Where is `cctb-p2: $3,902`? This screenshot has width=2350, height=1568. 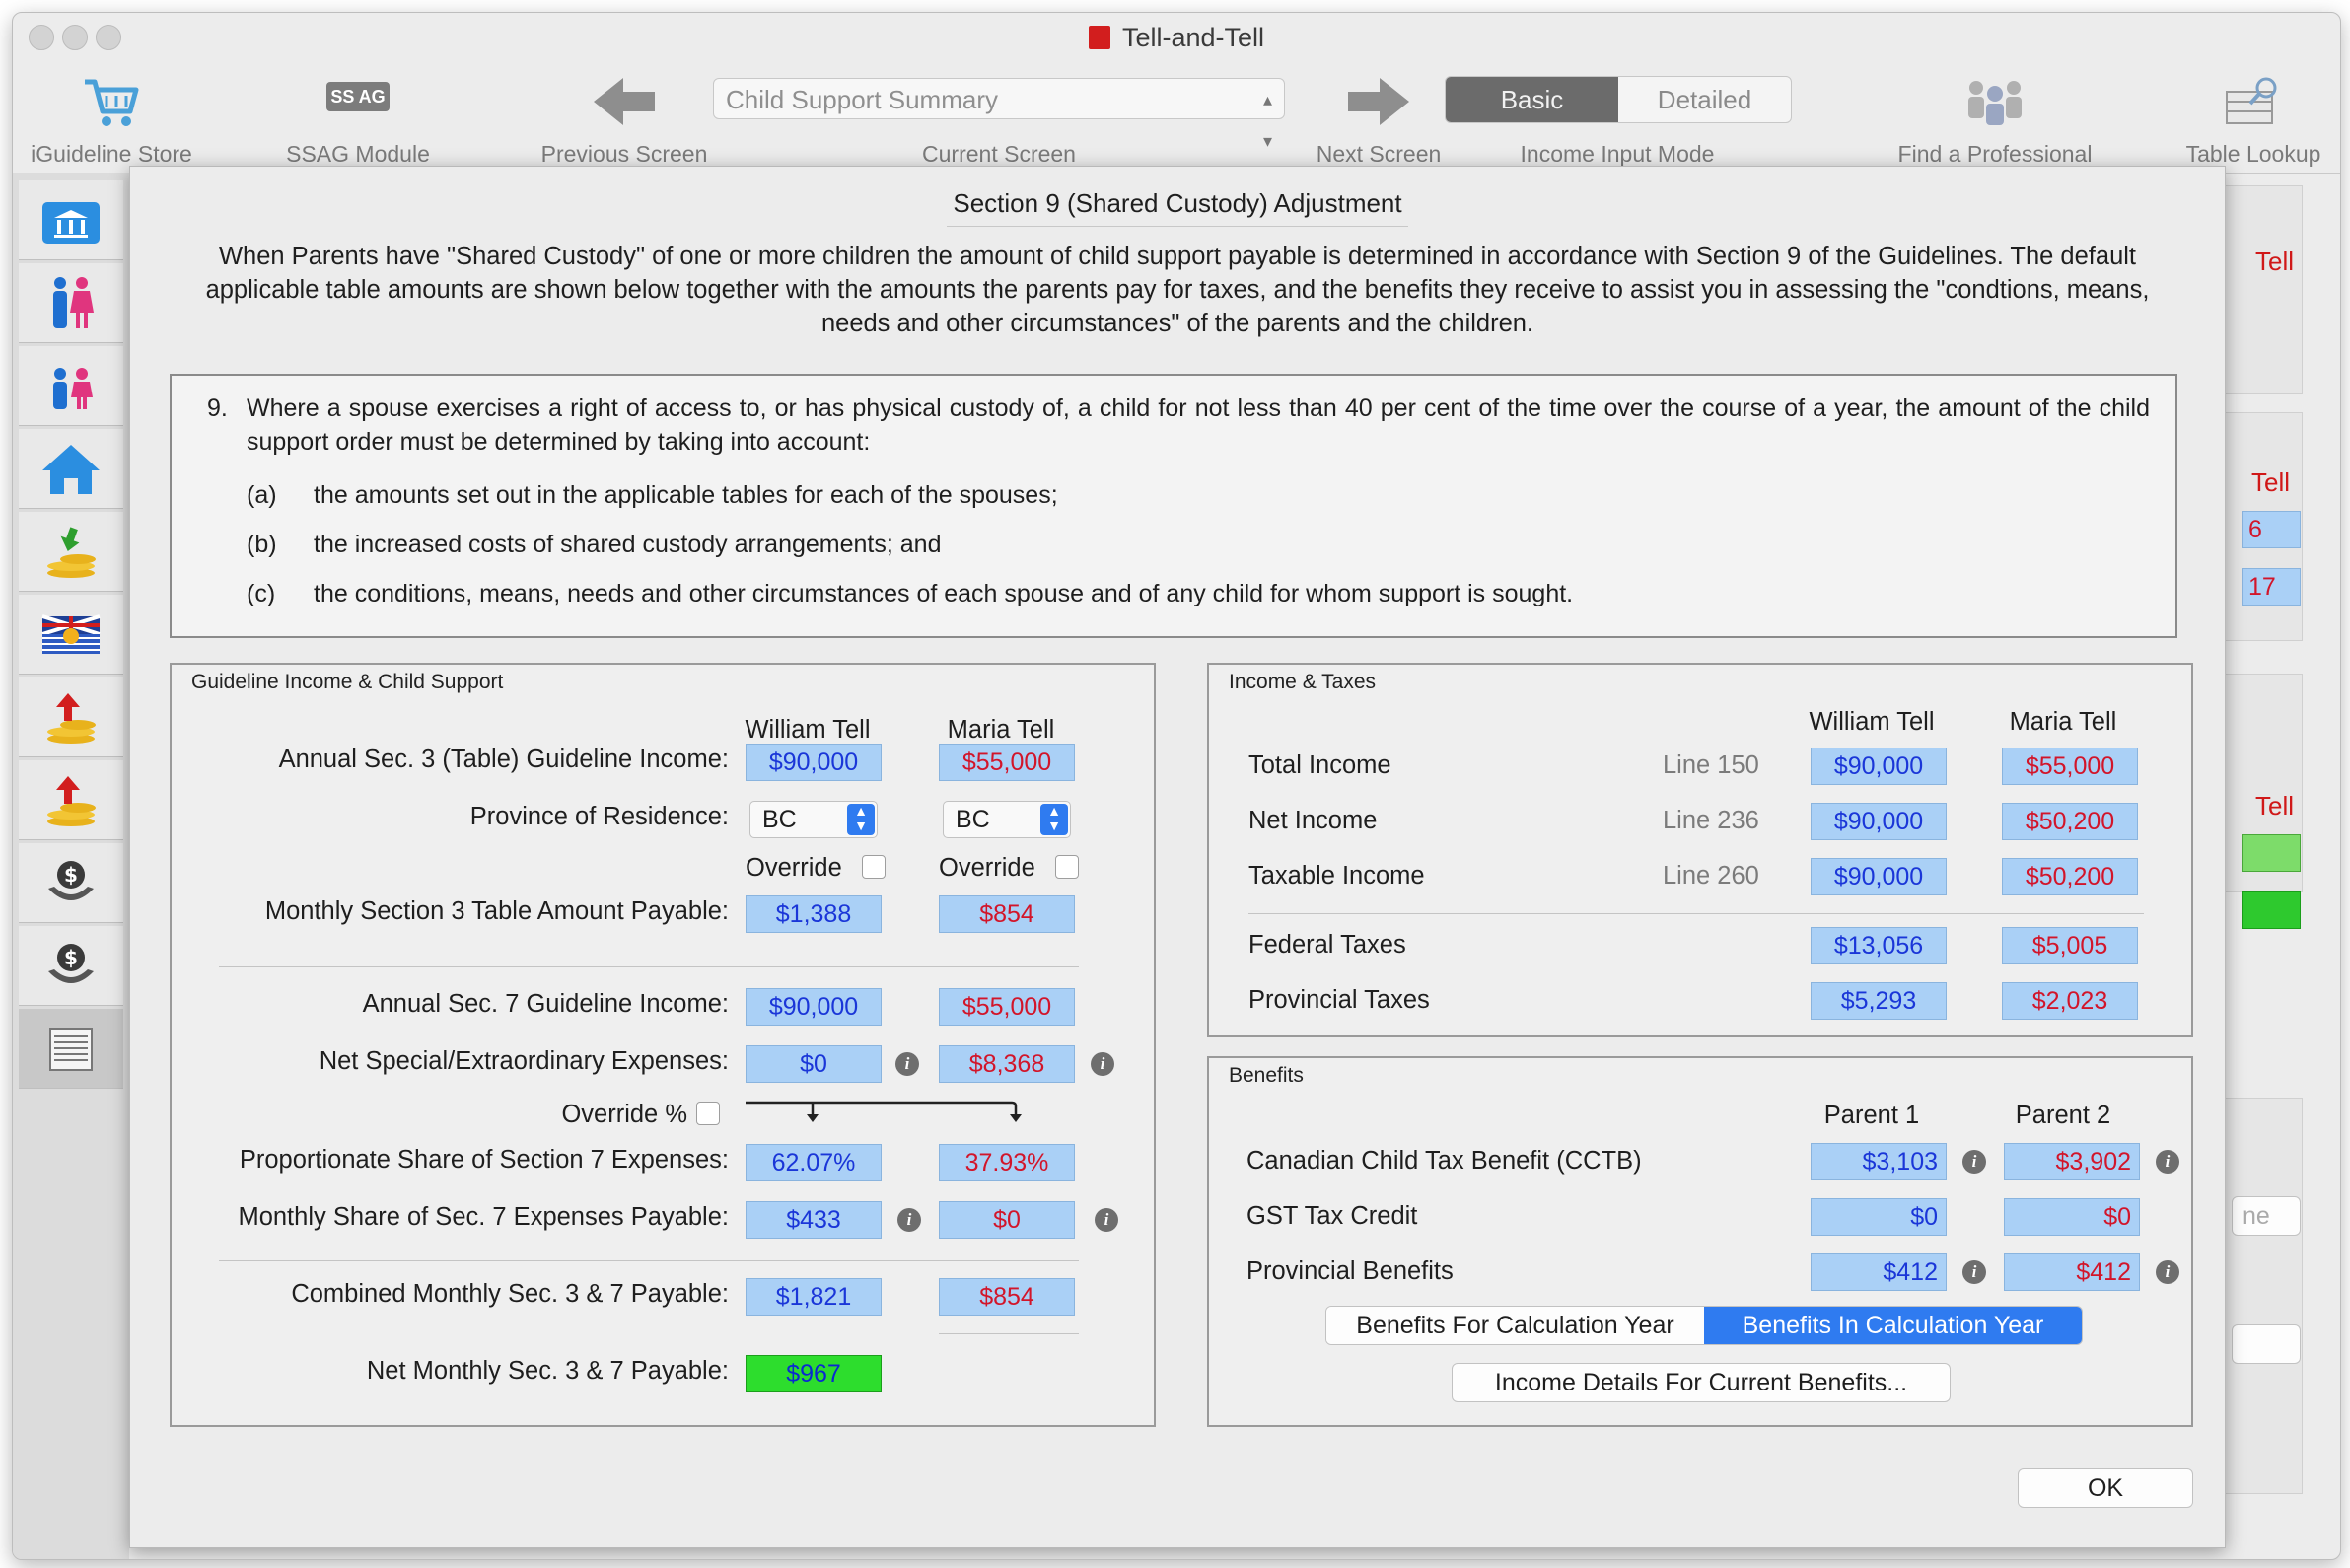 cctb-p2: $3,902 is located at coordinates (2072, 1161).